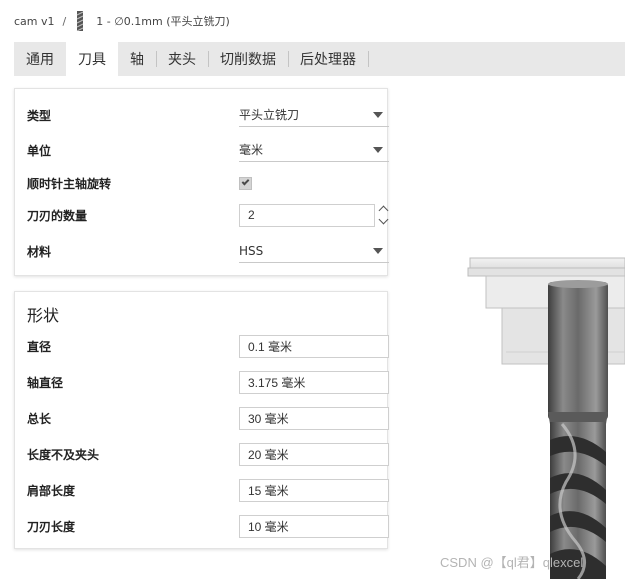 The height and width of the screenshot is (579, 625). What do you see at coordinates (208, 150) in the screenshot?
I see `unit-row: 单位 毫米` at bounding box center [208, 150].